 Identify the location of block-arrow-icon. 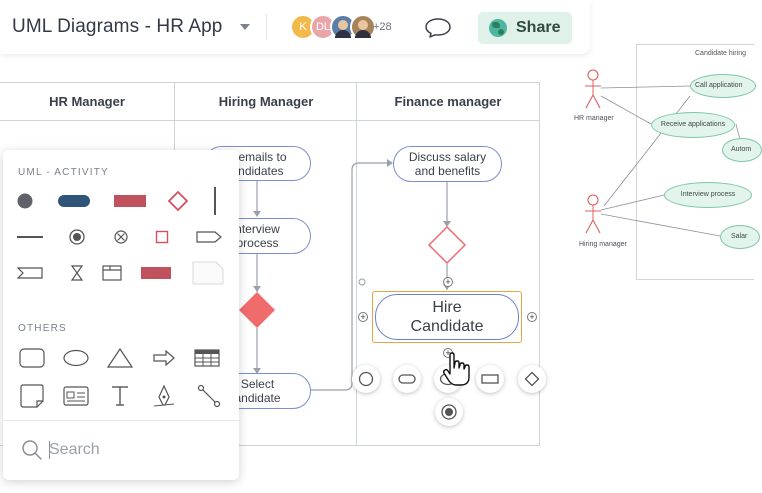
(164, 358).